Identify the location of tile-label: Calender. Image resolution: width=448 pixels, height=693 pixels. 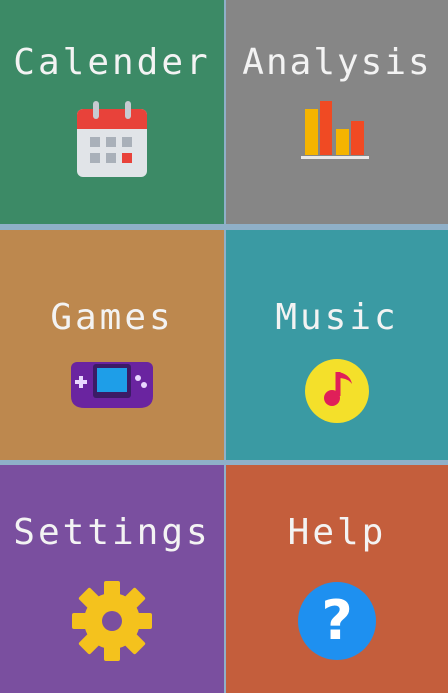
(112, 62).